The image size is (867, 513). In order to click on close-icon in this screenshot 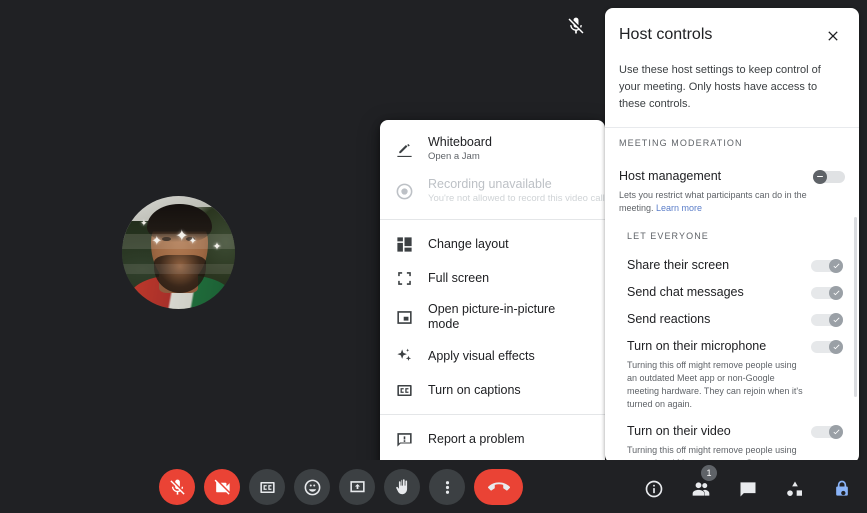, I will do `click(833, 36)`.